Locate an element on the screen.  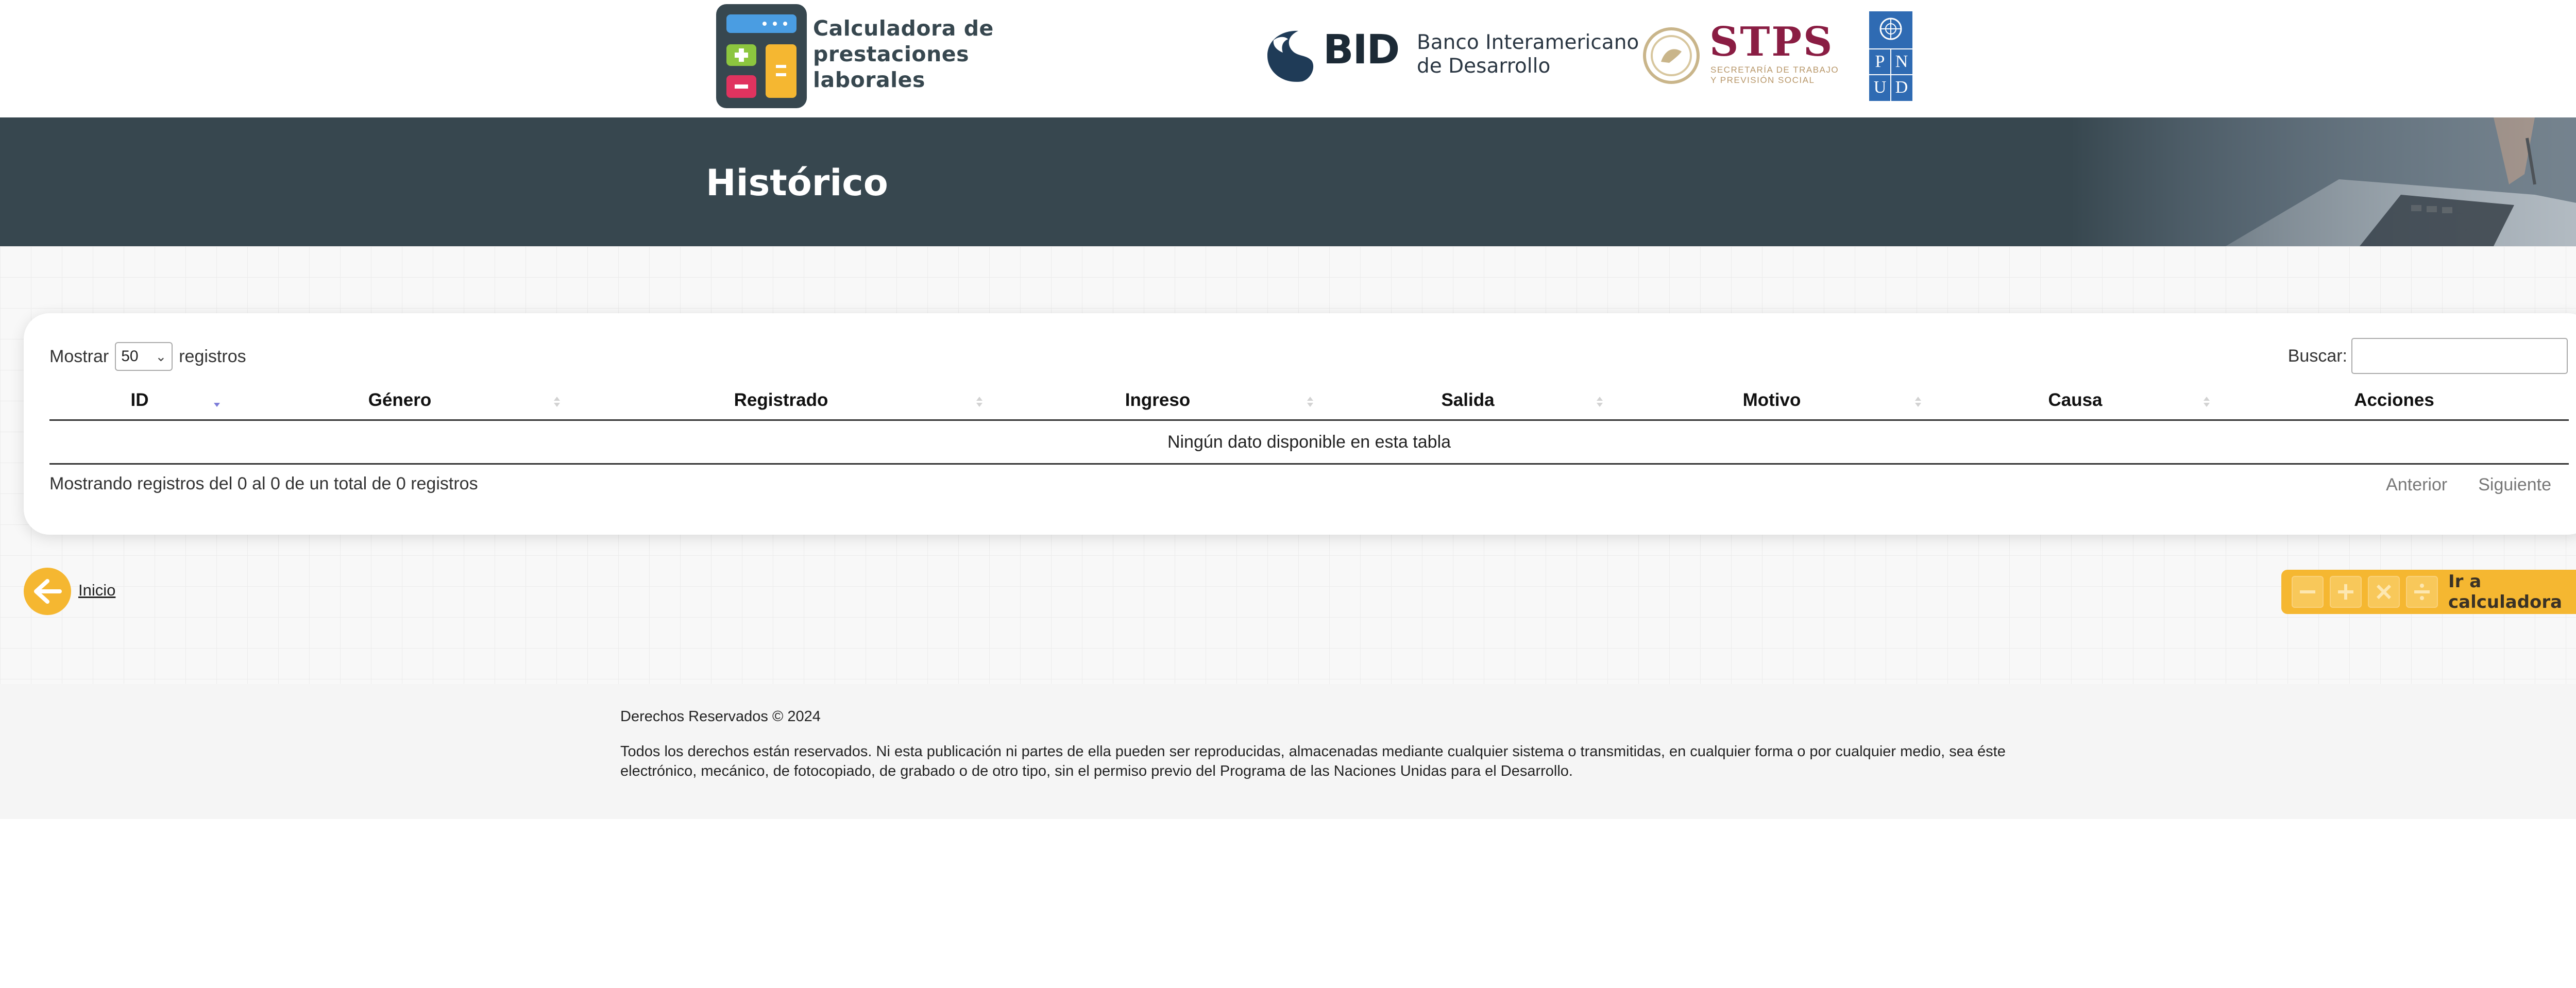
column-header-salida: Salida is located at coordinates (1468, 401).